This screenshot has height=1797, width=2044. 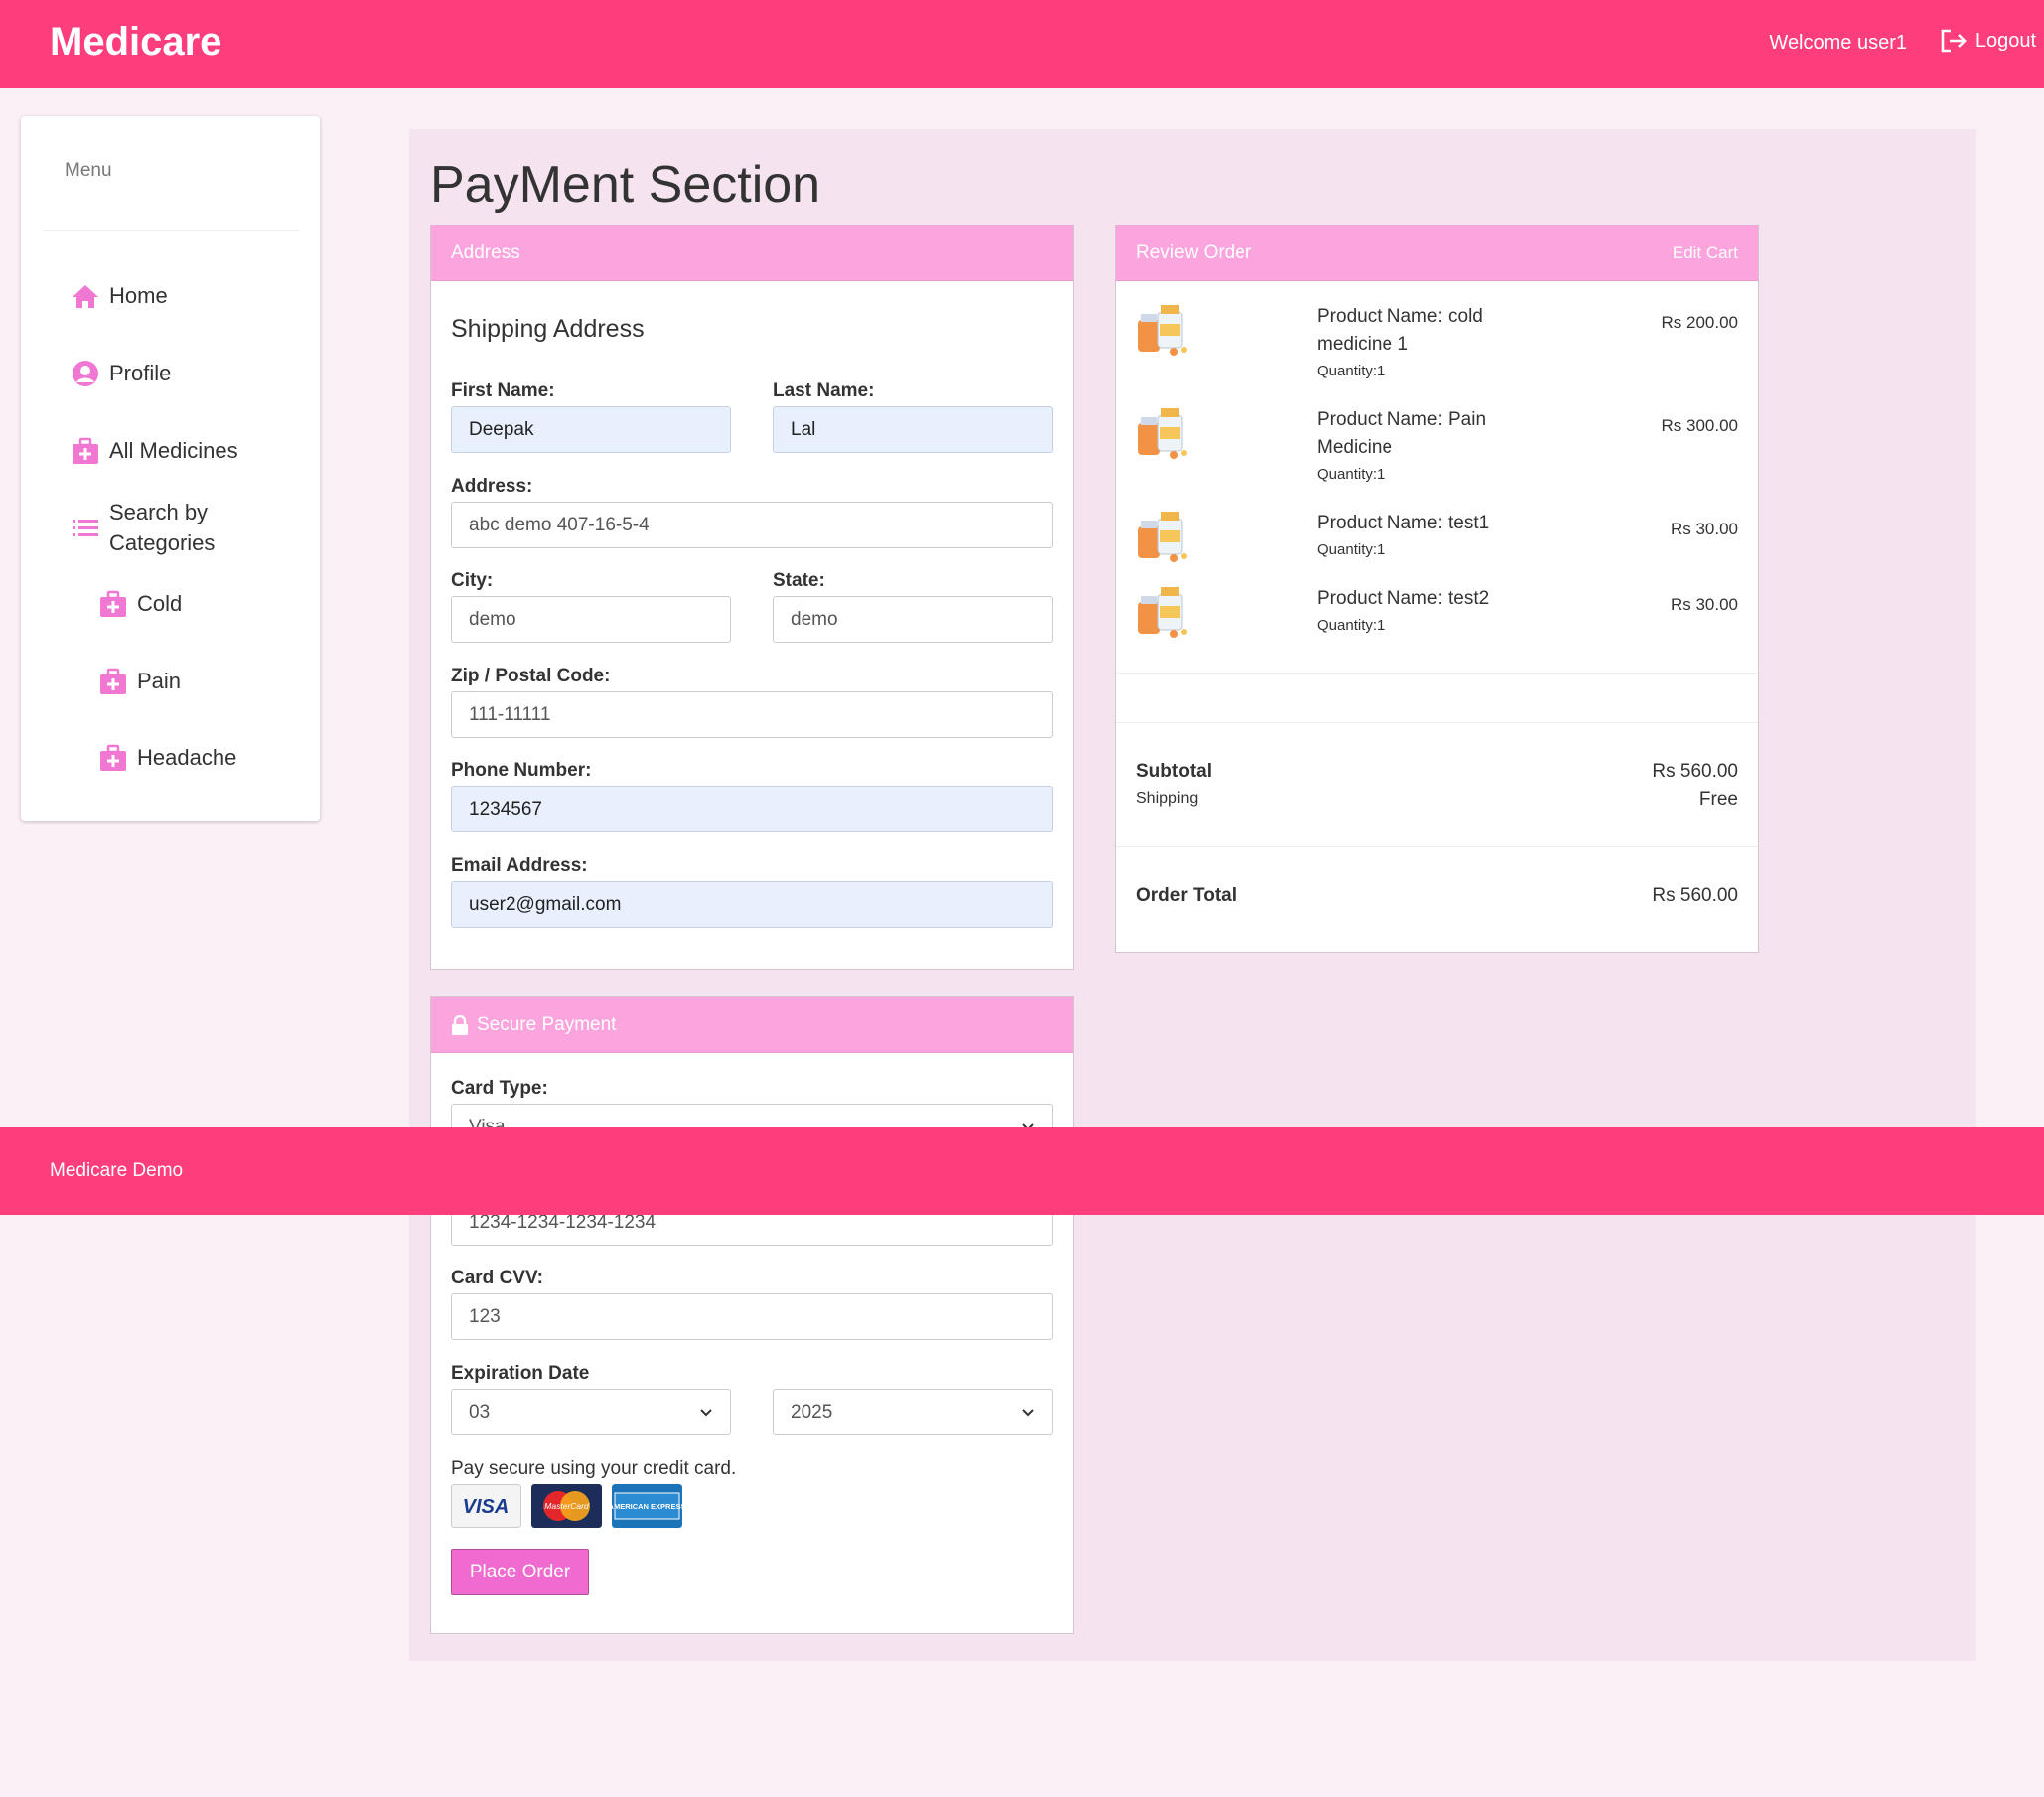 What do you see at coordinates (1403, 598) in the screenshot?
I see `cart-item-name: Product Name: test2` at bounding box center [1403, 598].